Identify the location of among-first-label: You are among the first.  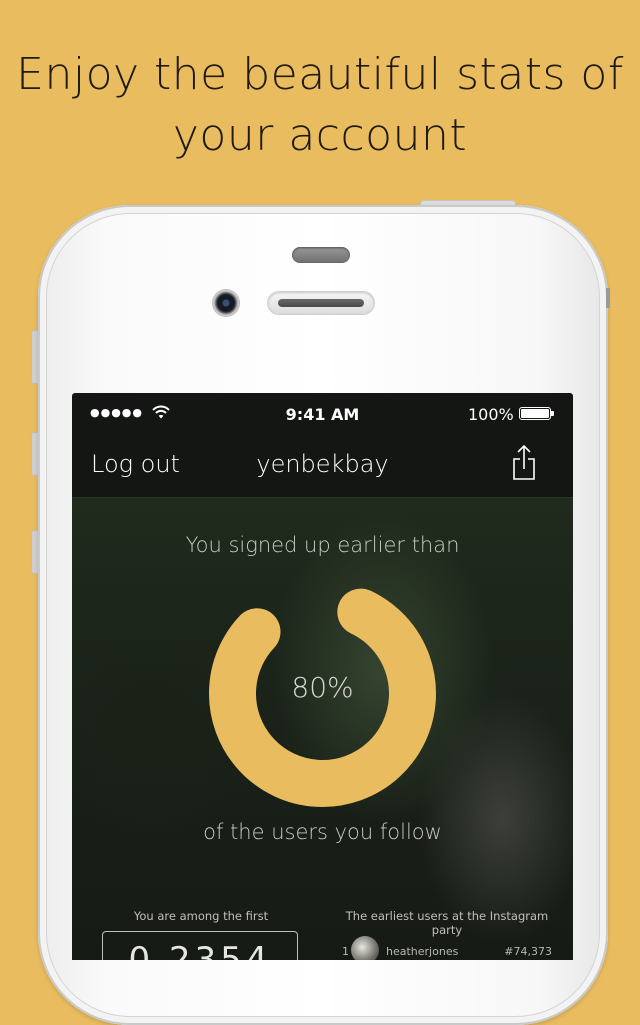
(201, 916).